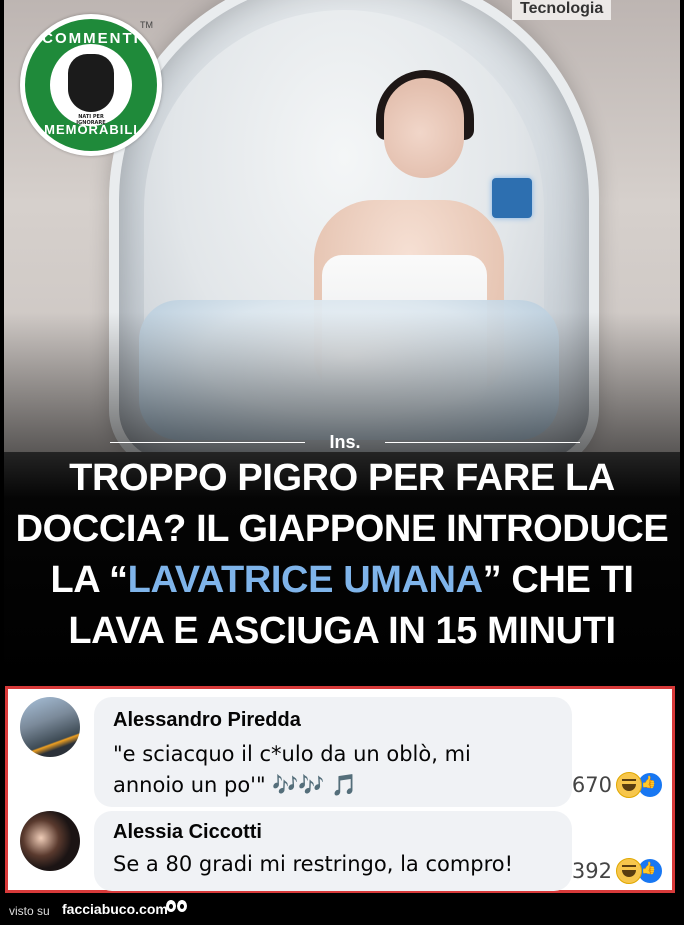  What do you see at coordinates (91, 129) in the screenshot?
I see `logo-bottom-text: MEMORABILI` at bounding box center [91, 129].